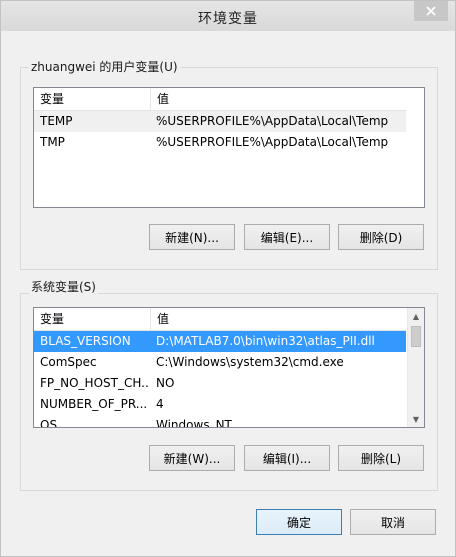 This screenshot has width=456, height=557. I want to click on close-icon, so click(431, 11).